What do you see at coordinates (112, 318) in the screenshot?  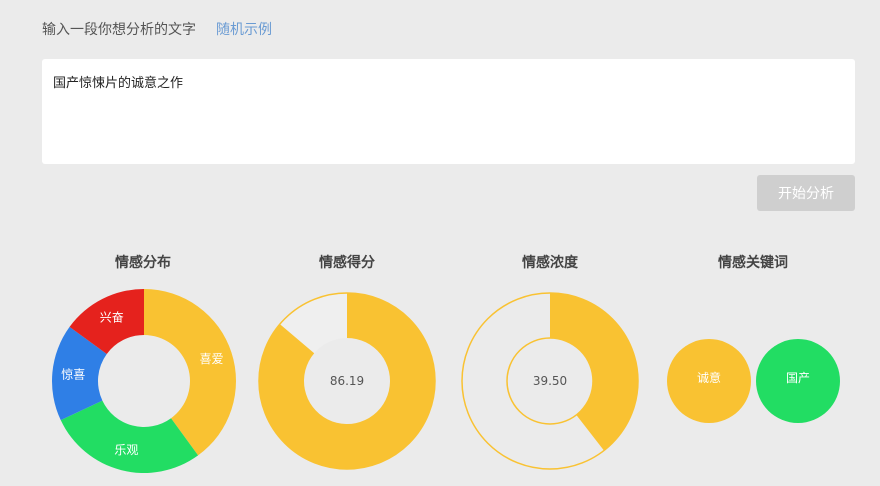 I see `distribution-label-3: 兴奋` at bounding box center [112, 318].